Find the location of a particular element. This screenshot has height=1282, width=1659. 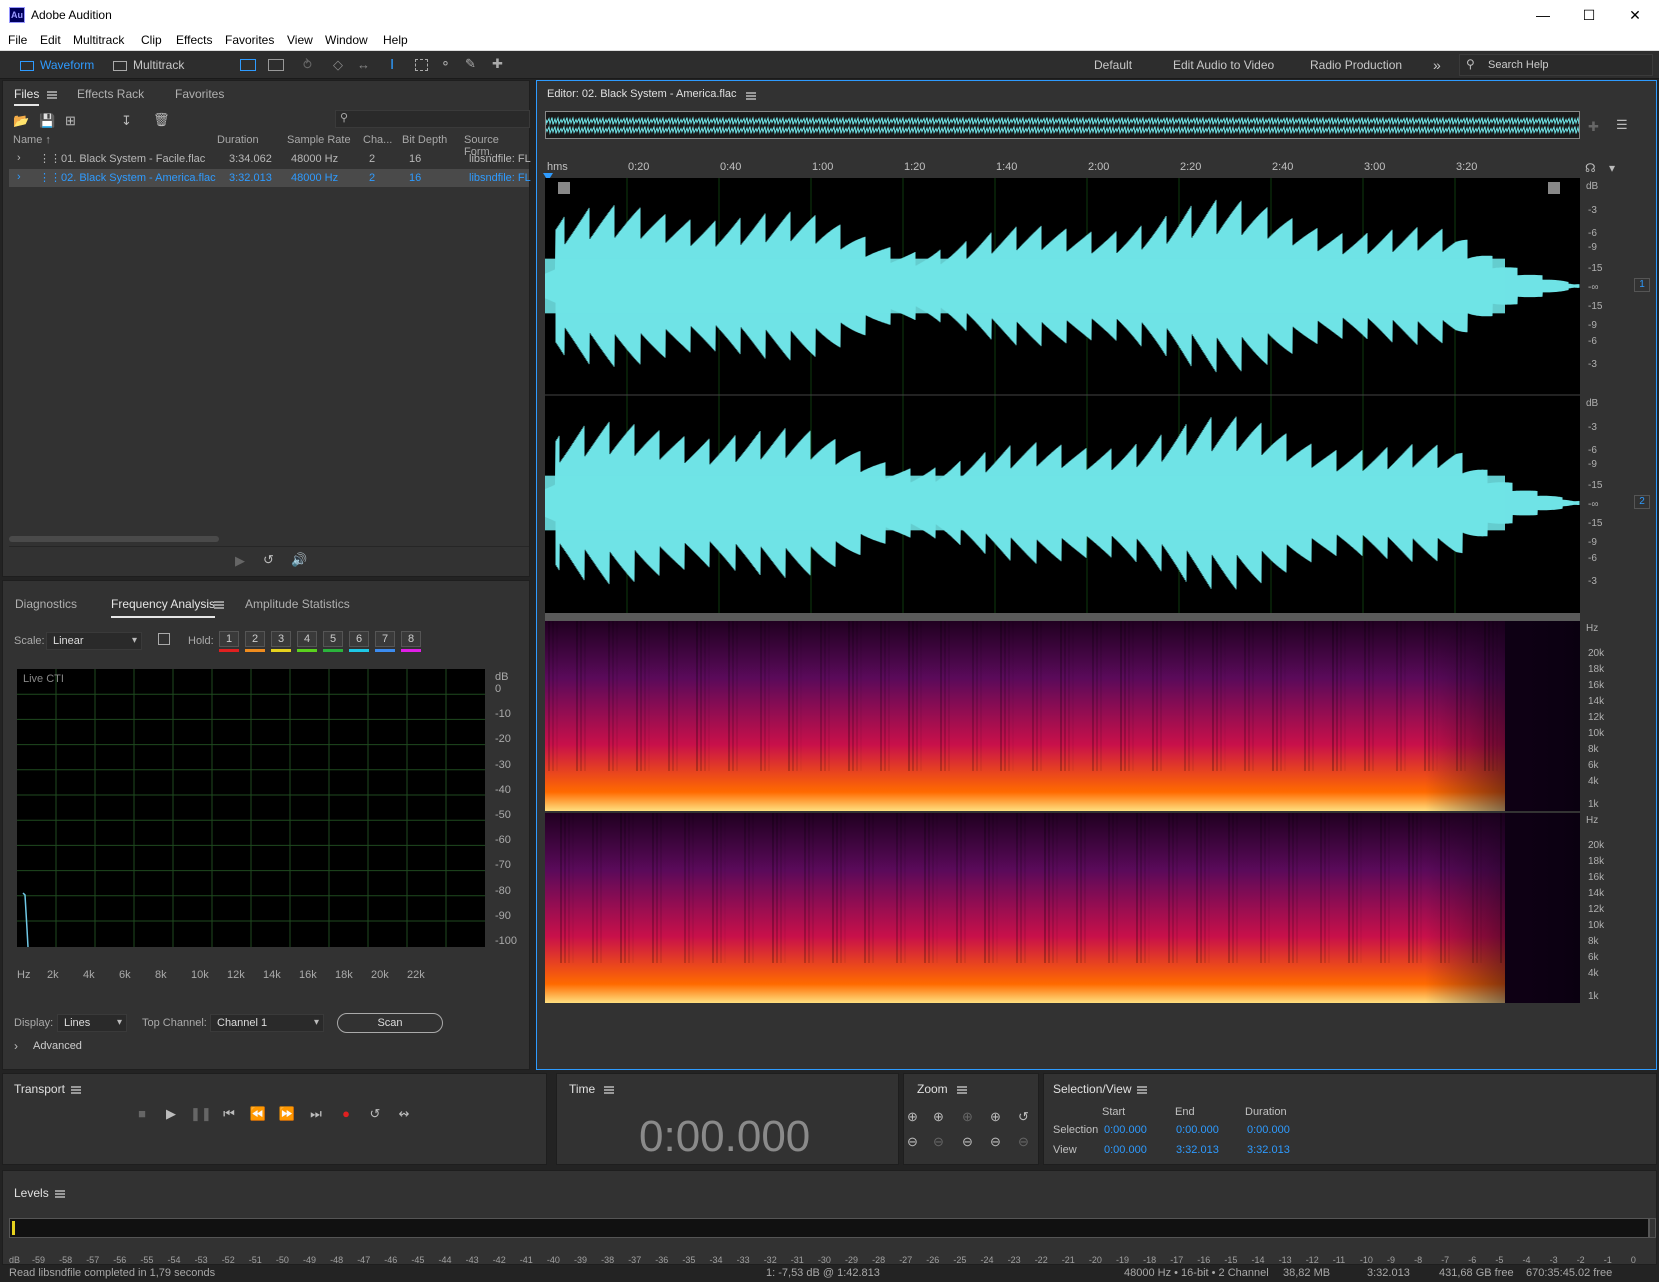

maximize-button: ☐ is located at coordinates (1589, 15).